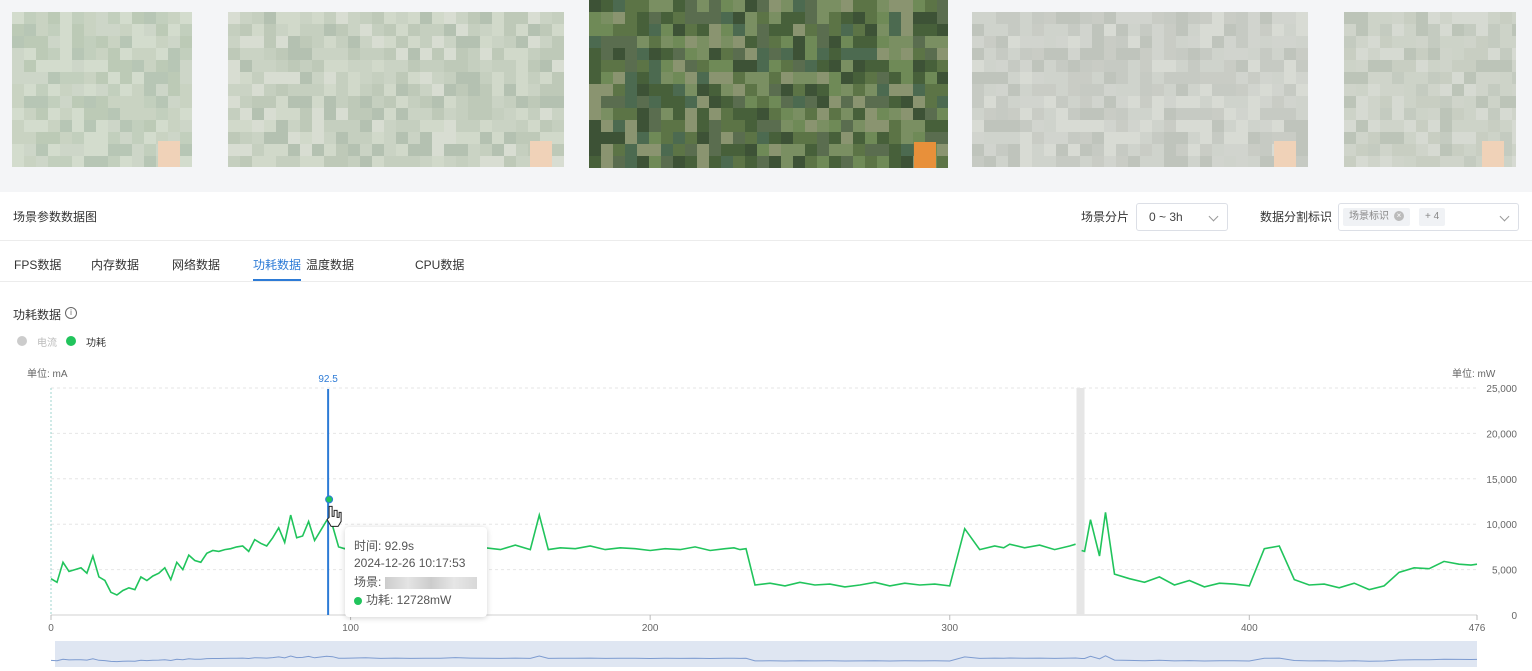  Describe the element at coordinates (115, 264) in the screenshot. I see `tab-memory: 内存数据` at that location.